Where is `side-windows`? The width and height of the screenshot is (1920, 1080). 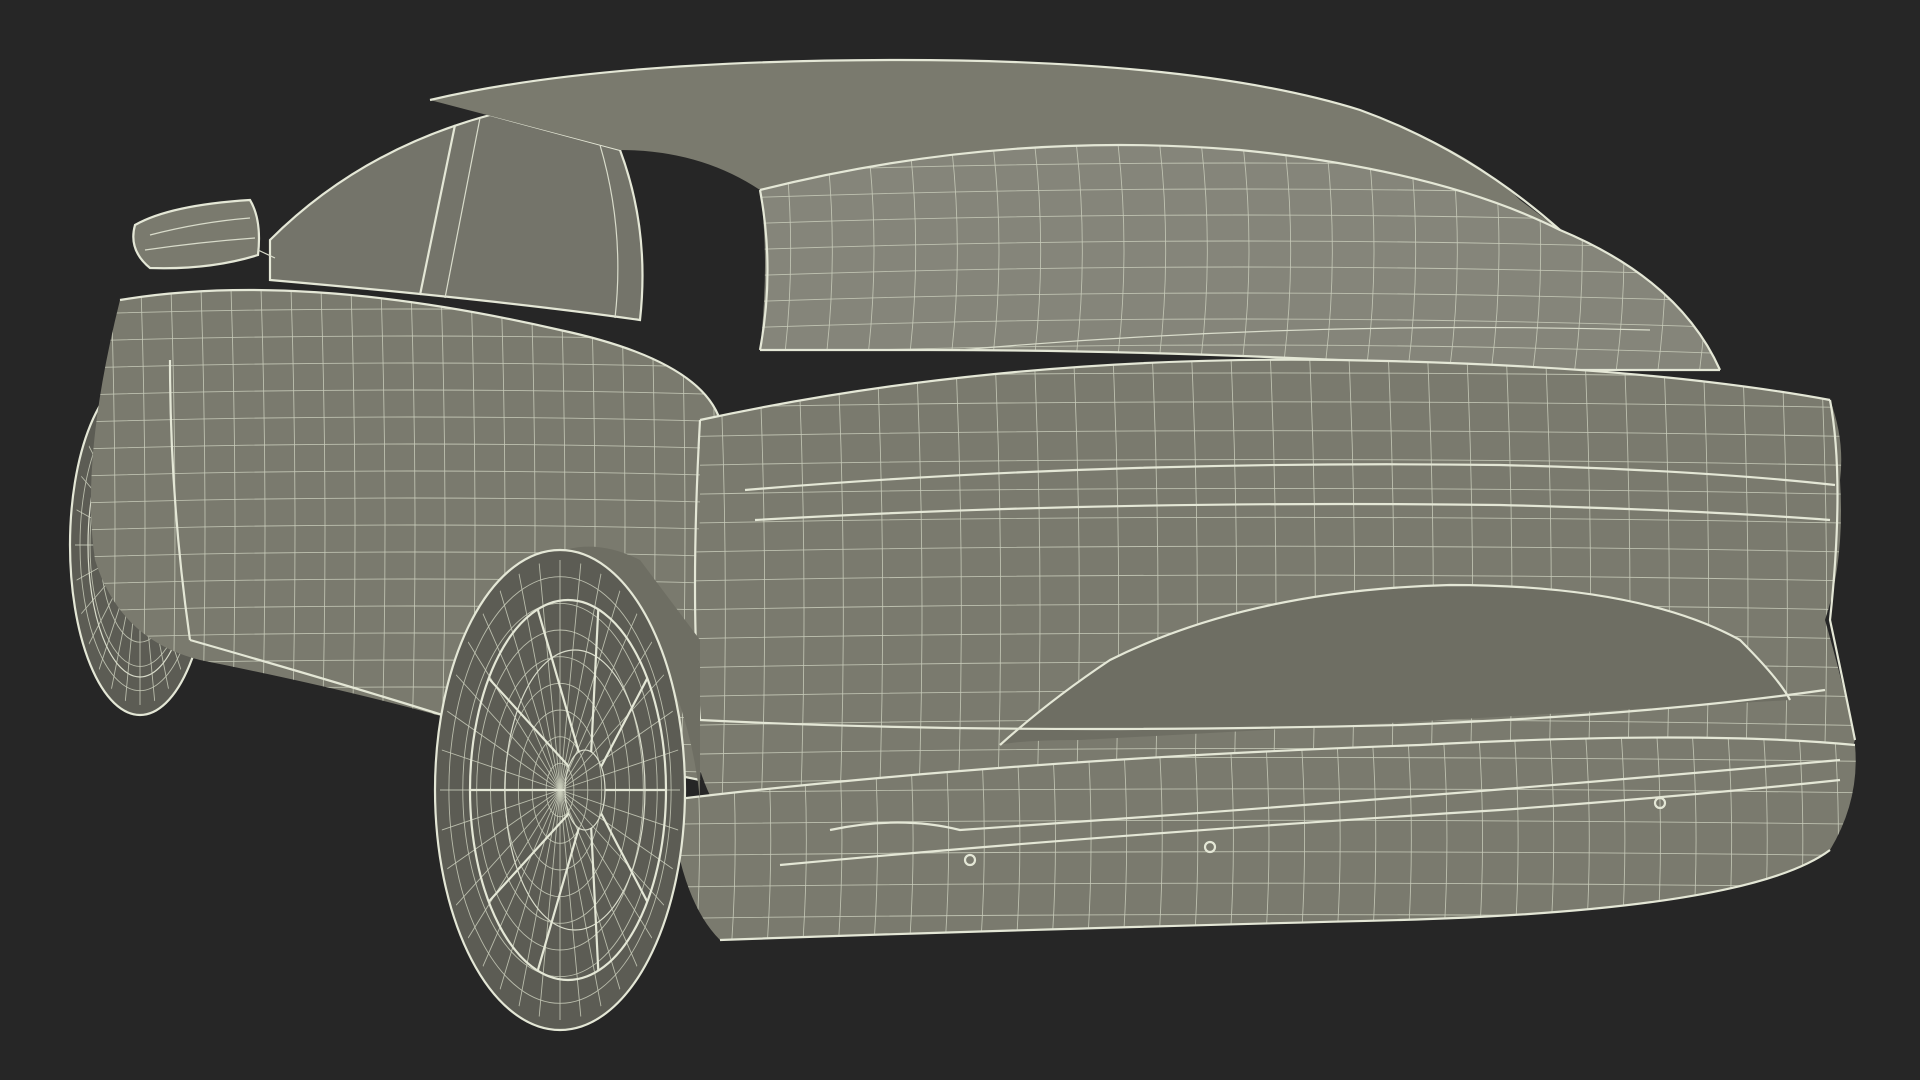
side-windows is located at coordinates (456, 217).